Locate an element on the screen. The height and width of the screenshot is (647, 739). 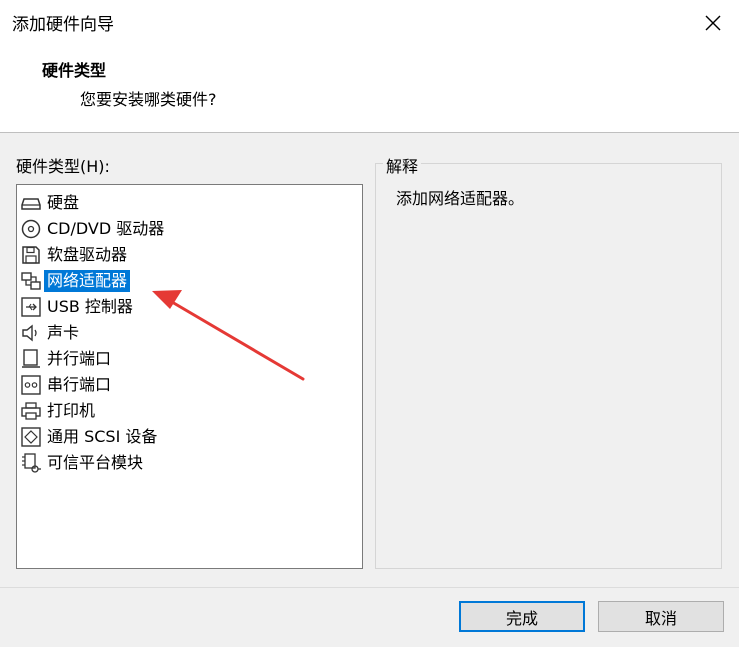
list-item-network-adapter: 网络适配器 is located at coordinates (75, 280).